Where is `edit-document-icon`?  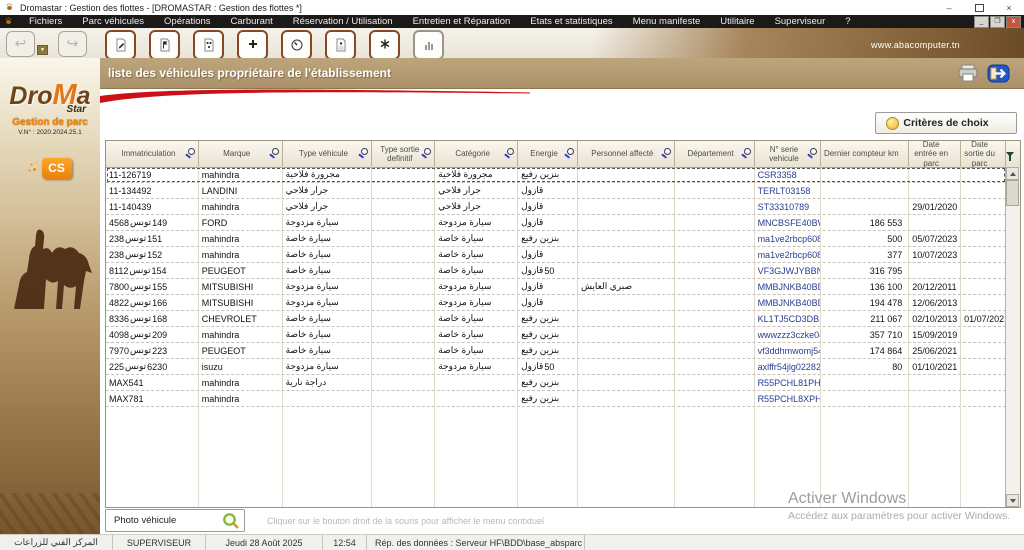 edit-document-icon is located at coordinates (120, 45).